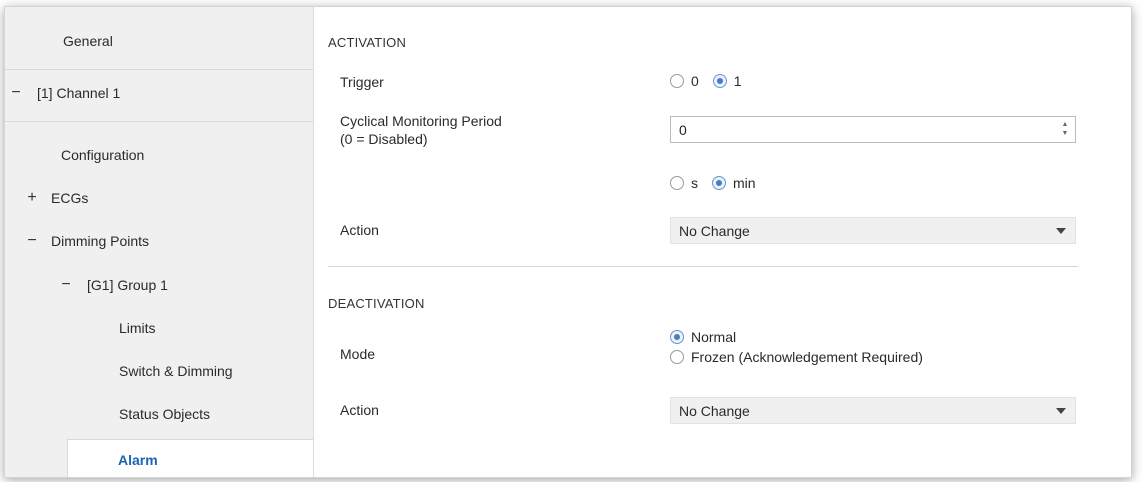 This screenshot has width=1145, height=482. What do you see at coordinates (127, 285) in the screenshot?
I see `sidebar-item-label: [G1] Group 1` at bounding box center [127, 285].